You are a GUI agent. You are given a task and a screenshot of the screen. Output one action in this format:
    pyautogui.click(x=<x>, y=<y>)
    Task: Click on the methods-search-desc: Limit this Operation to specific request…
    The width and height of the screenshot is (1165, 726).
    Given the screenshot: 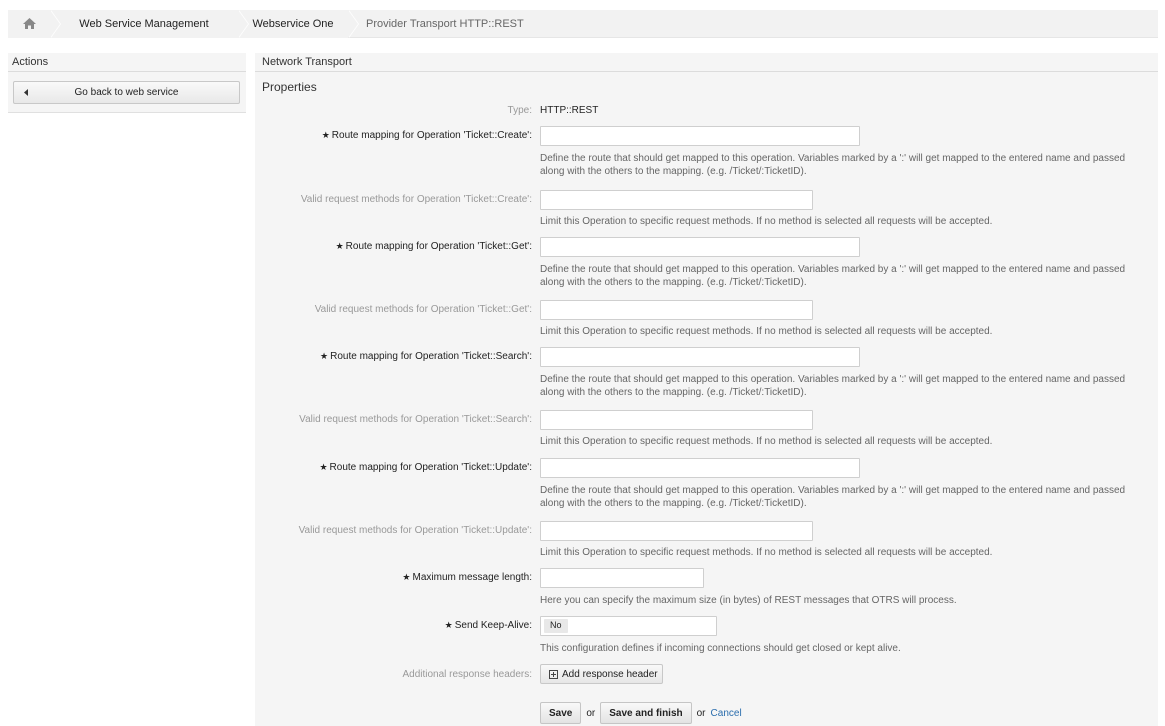 What is the action you would take?
    pyautogui.click(x=766, y=441)
    